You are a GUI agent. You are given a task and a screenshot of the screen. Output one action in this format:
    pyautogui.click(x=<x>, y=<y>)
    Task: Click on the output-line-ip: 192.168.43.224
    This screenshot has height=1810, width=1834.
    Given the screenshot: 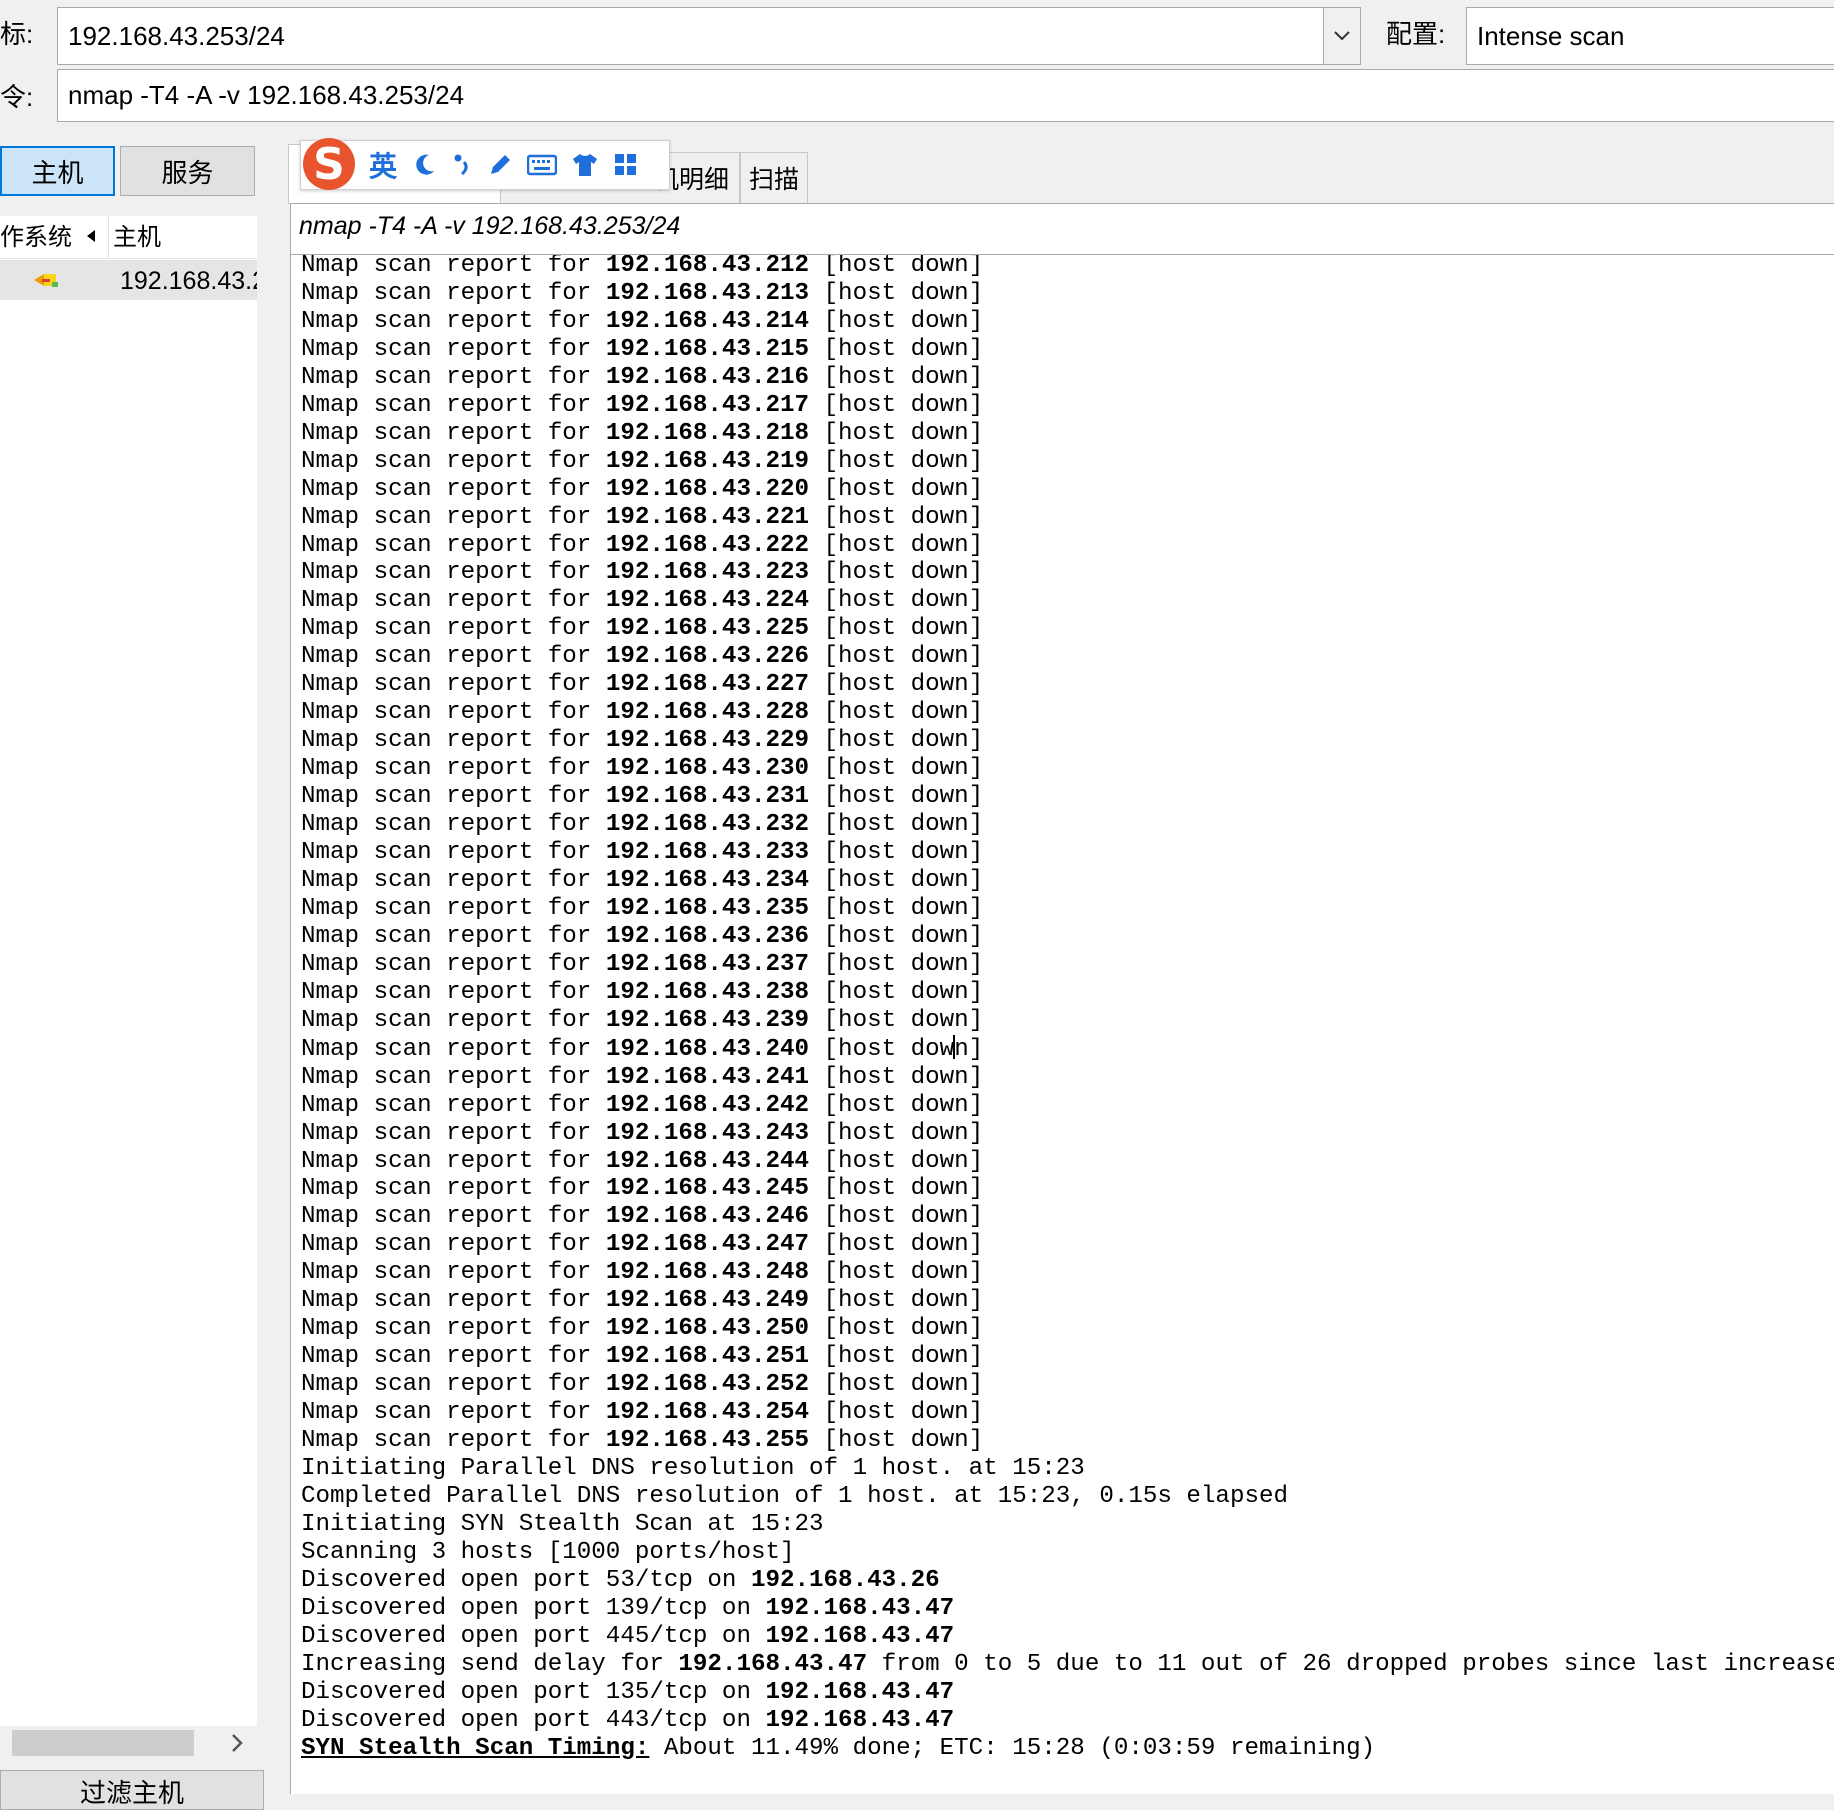 What is the action you would take?
    pyautogui.click(x=707, y=601)
    